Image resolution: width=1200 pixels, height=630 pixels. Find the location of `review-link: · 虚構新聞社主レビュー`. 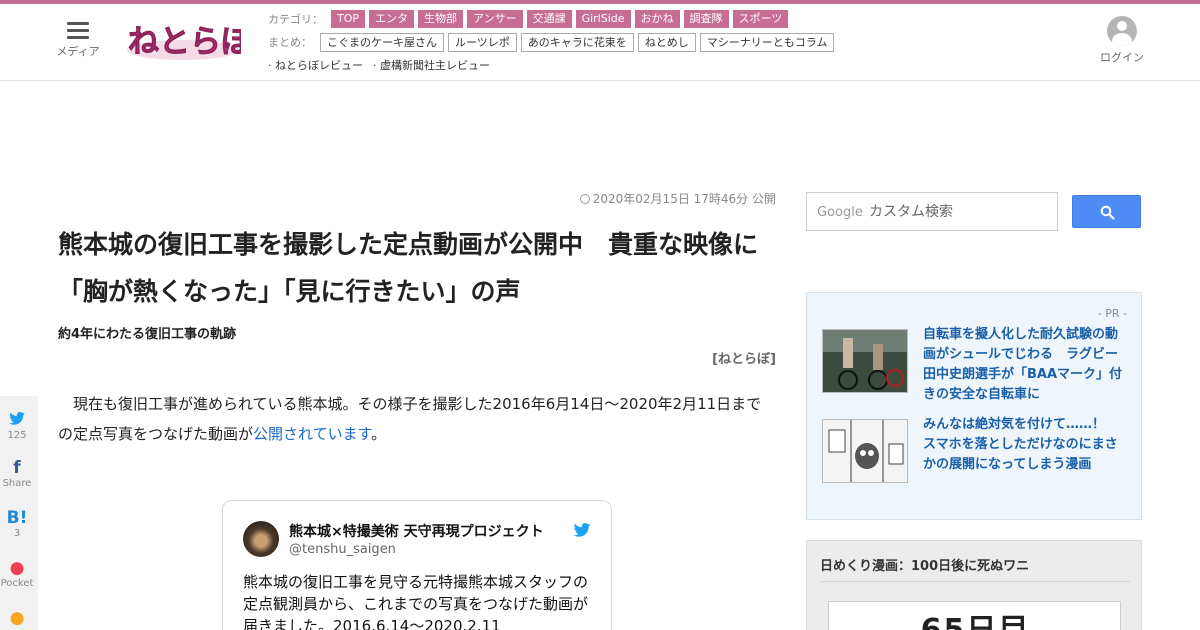

review-link: · 虚構新聞社主レビュー is located at coordinates (431, 65).